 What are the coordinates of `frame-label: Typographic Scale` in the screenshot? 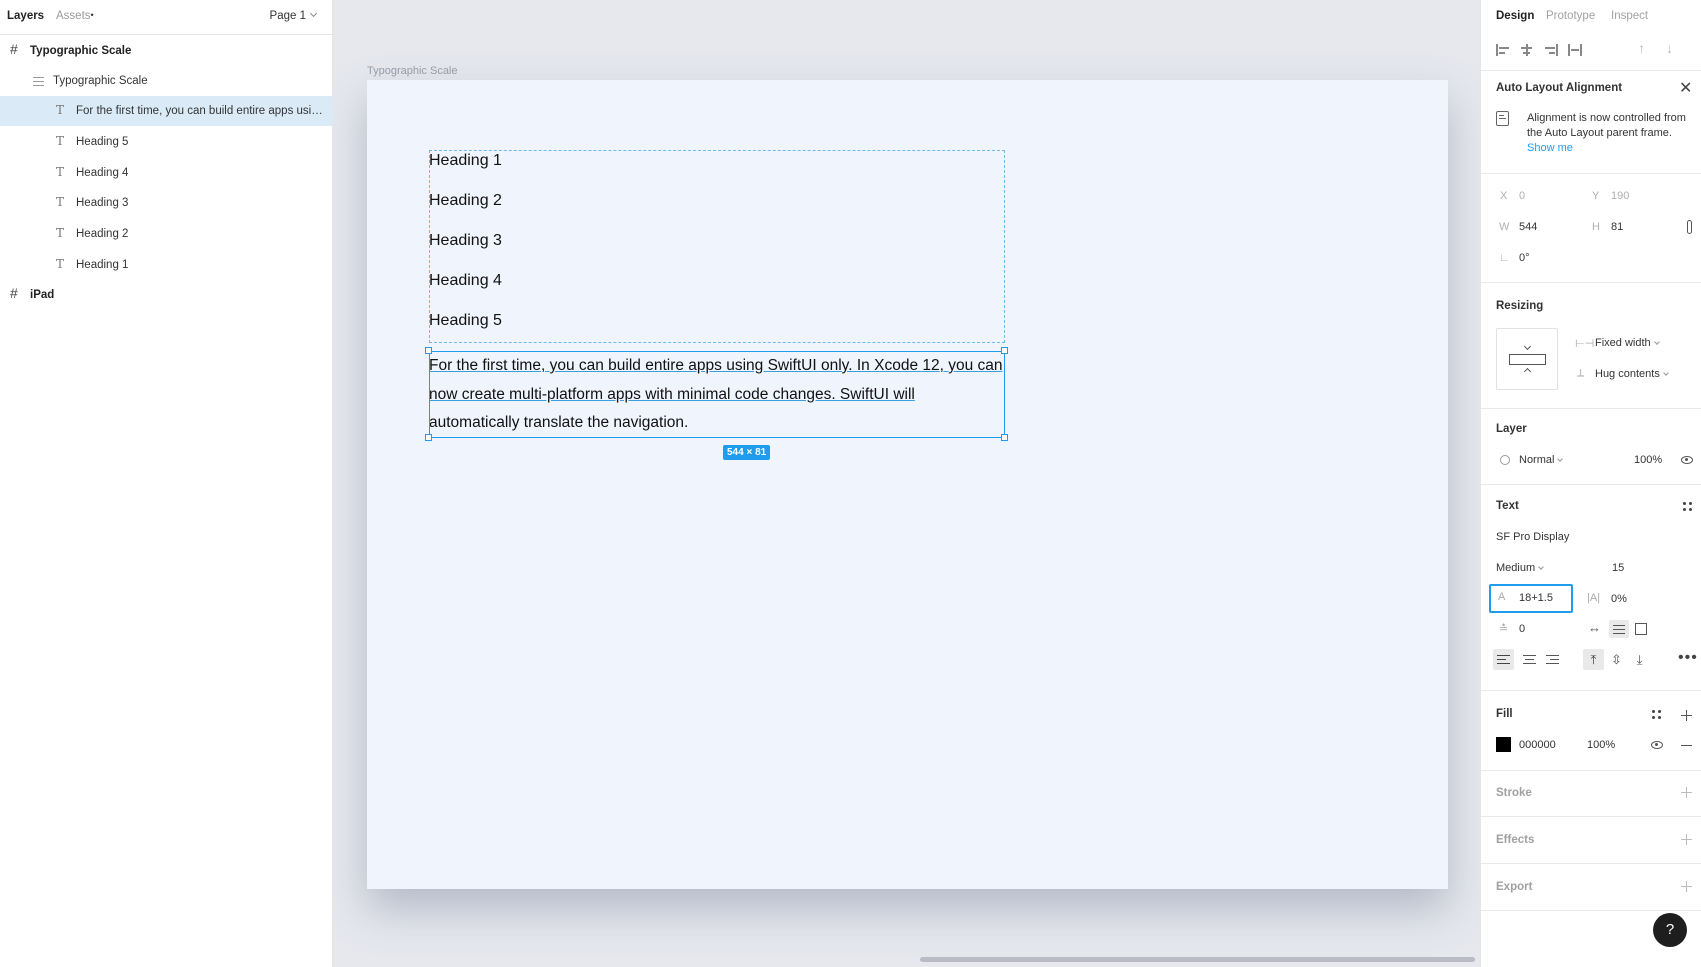 It's located at (412, 71).